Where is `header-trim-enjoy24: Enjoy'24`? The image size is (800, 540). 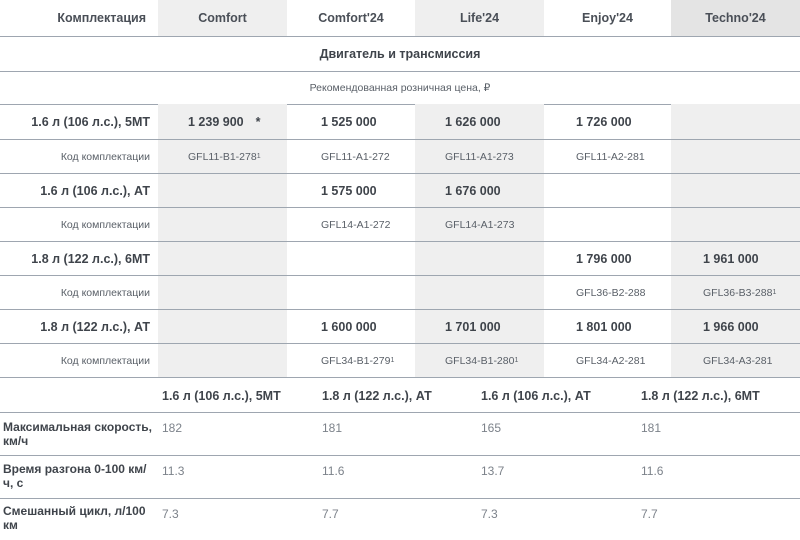 header-trim-enjoy24: Enjoy'24 is located at coordinates (607, 18).